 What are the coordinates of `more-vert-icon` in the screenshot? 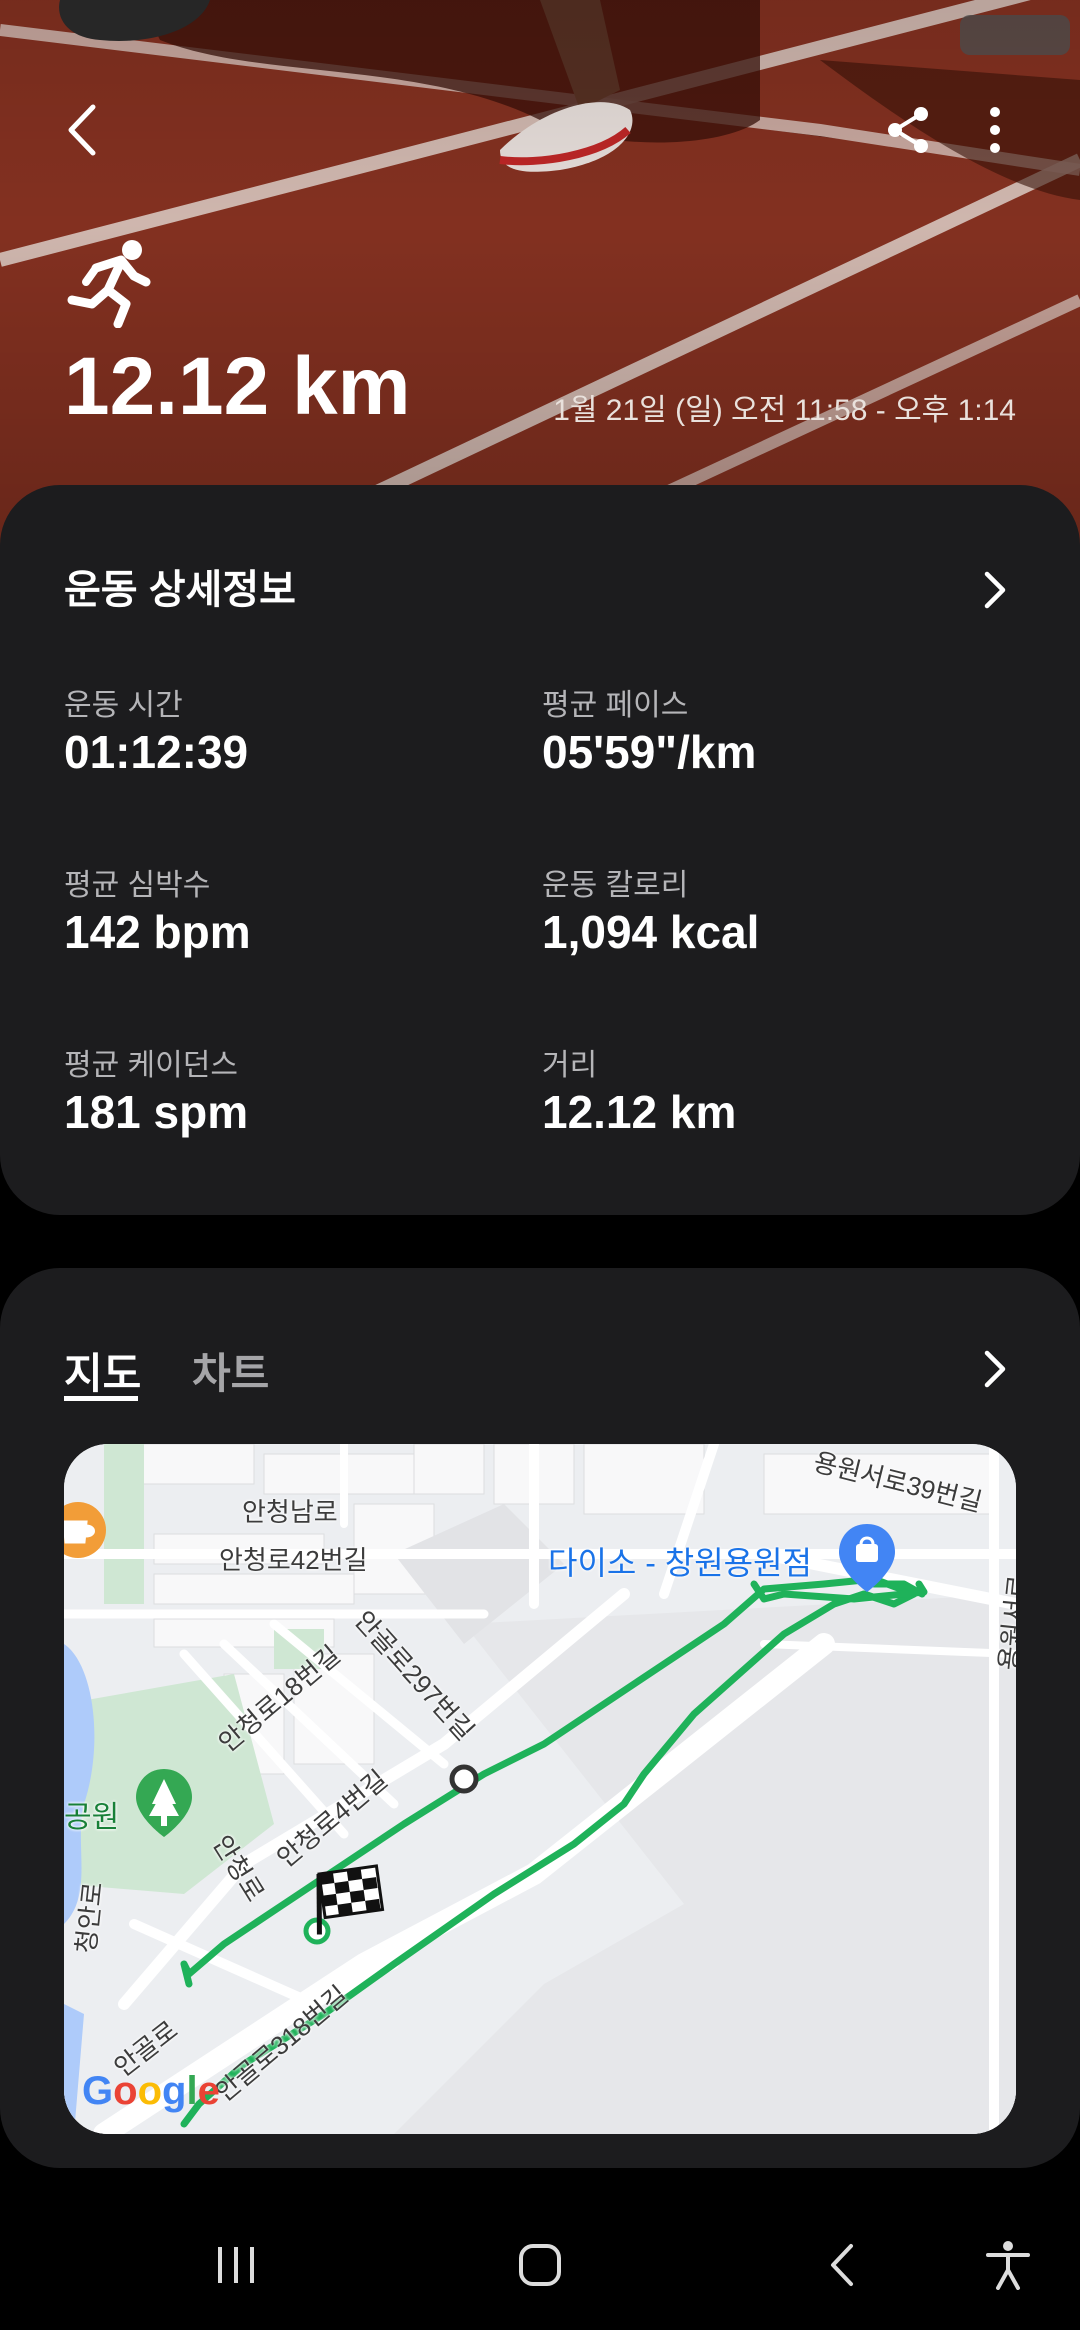 It's located at (995, 130).